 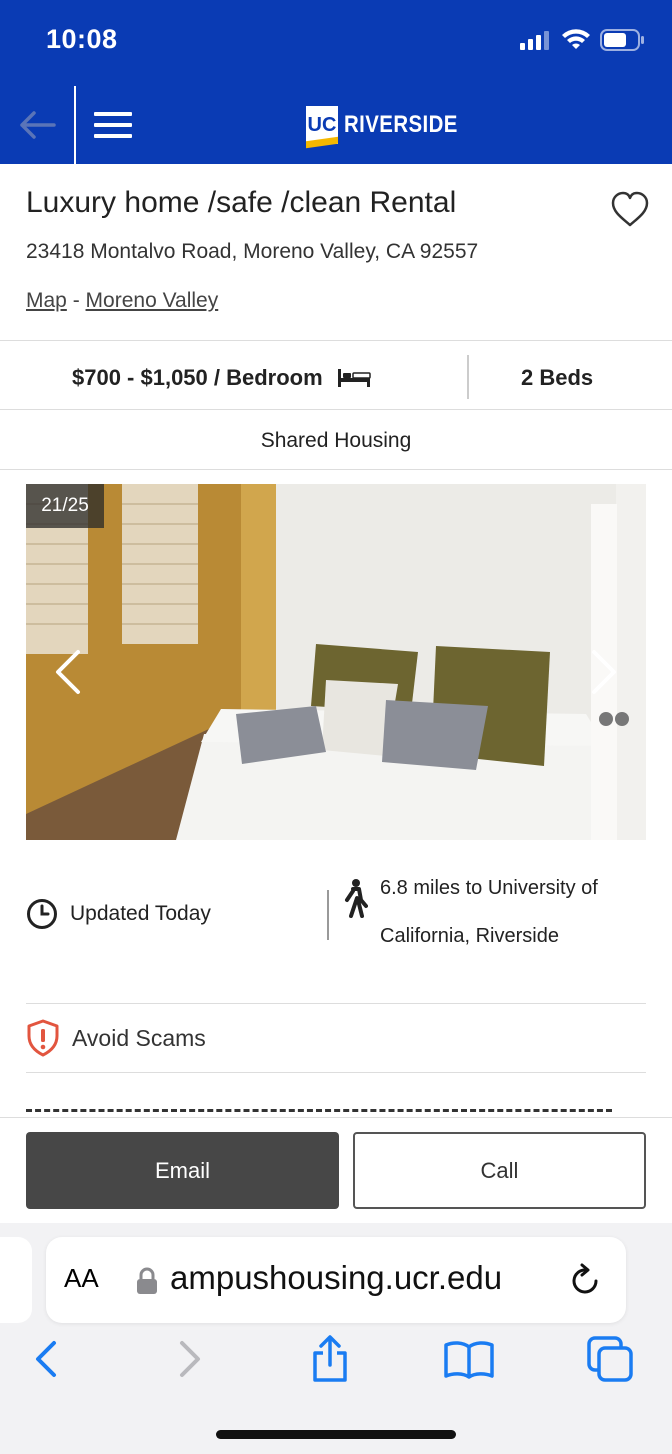 I want to click on back-button, so click(x=38, y=125).